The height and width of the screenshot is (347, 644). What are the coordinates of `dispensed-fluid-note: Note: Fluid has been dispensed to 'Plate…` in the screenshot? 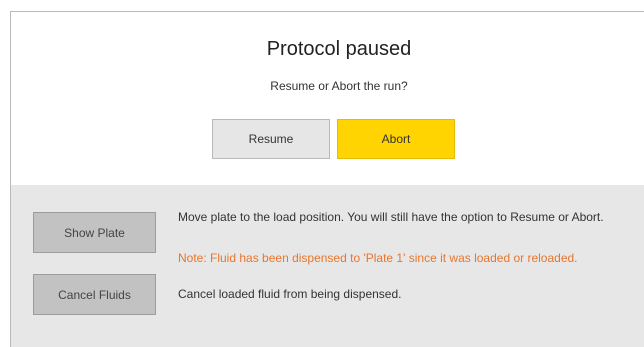 It's located at (378, 258).